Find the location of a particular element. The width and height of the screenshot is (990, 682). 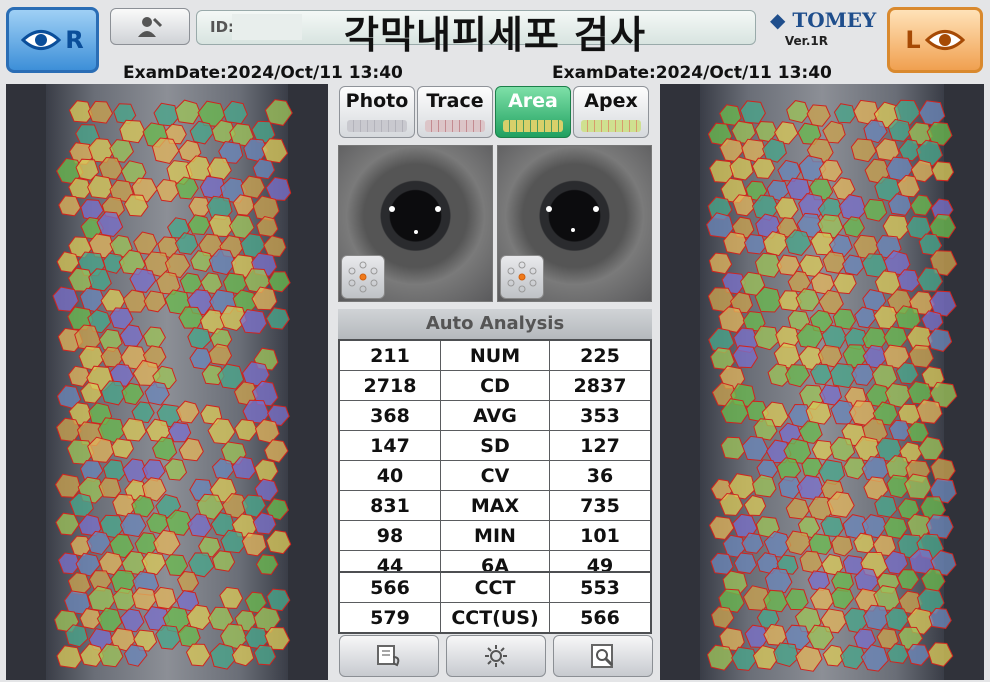

print-icon is located at coordinates (388, 656).